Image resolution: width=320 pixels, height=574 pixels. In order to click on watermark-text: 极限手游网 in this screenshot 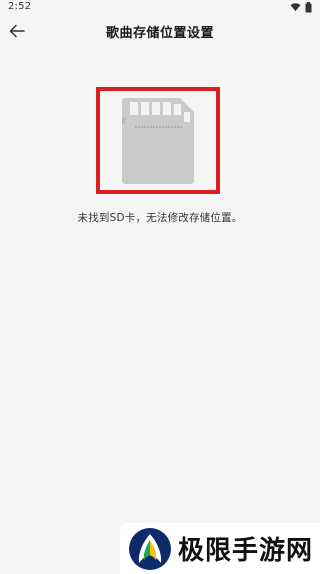, I will do `click(246, 551)`.